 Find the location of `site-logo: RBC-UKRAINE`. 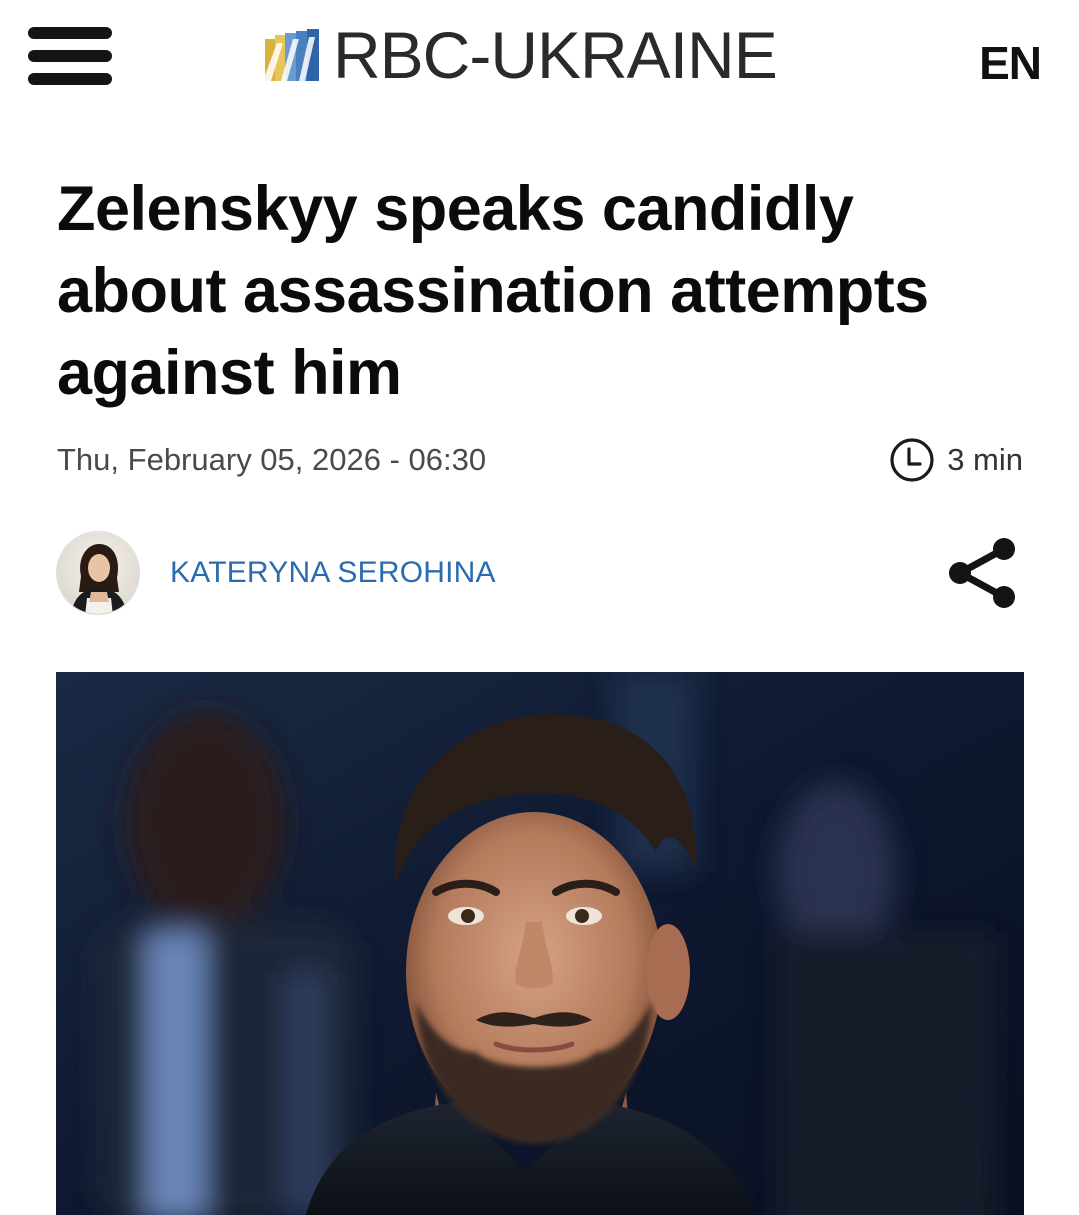

site-logo: RBC-UKRAINE is located at coordinates (520, 55).